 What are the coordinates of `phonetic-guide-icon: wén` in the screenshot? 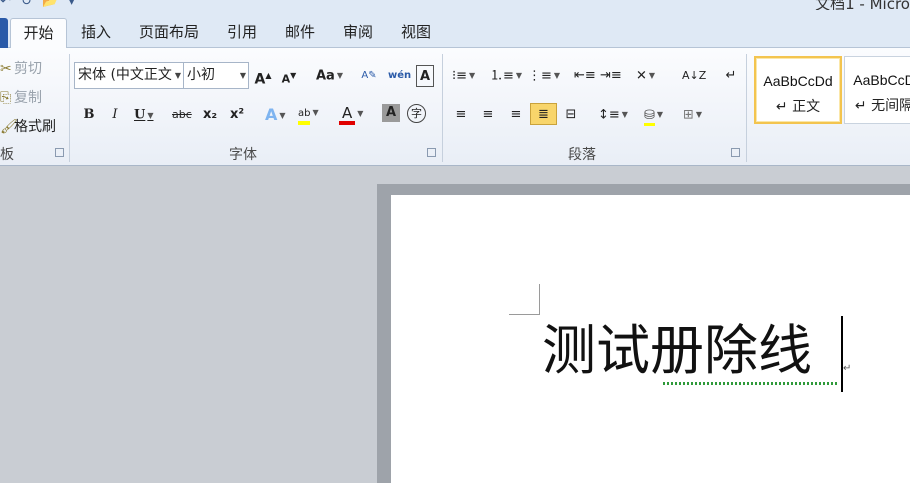 It's located at (400, 75).